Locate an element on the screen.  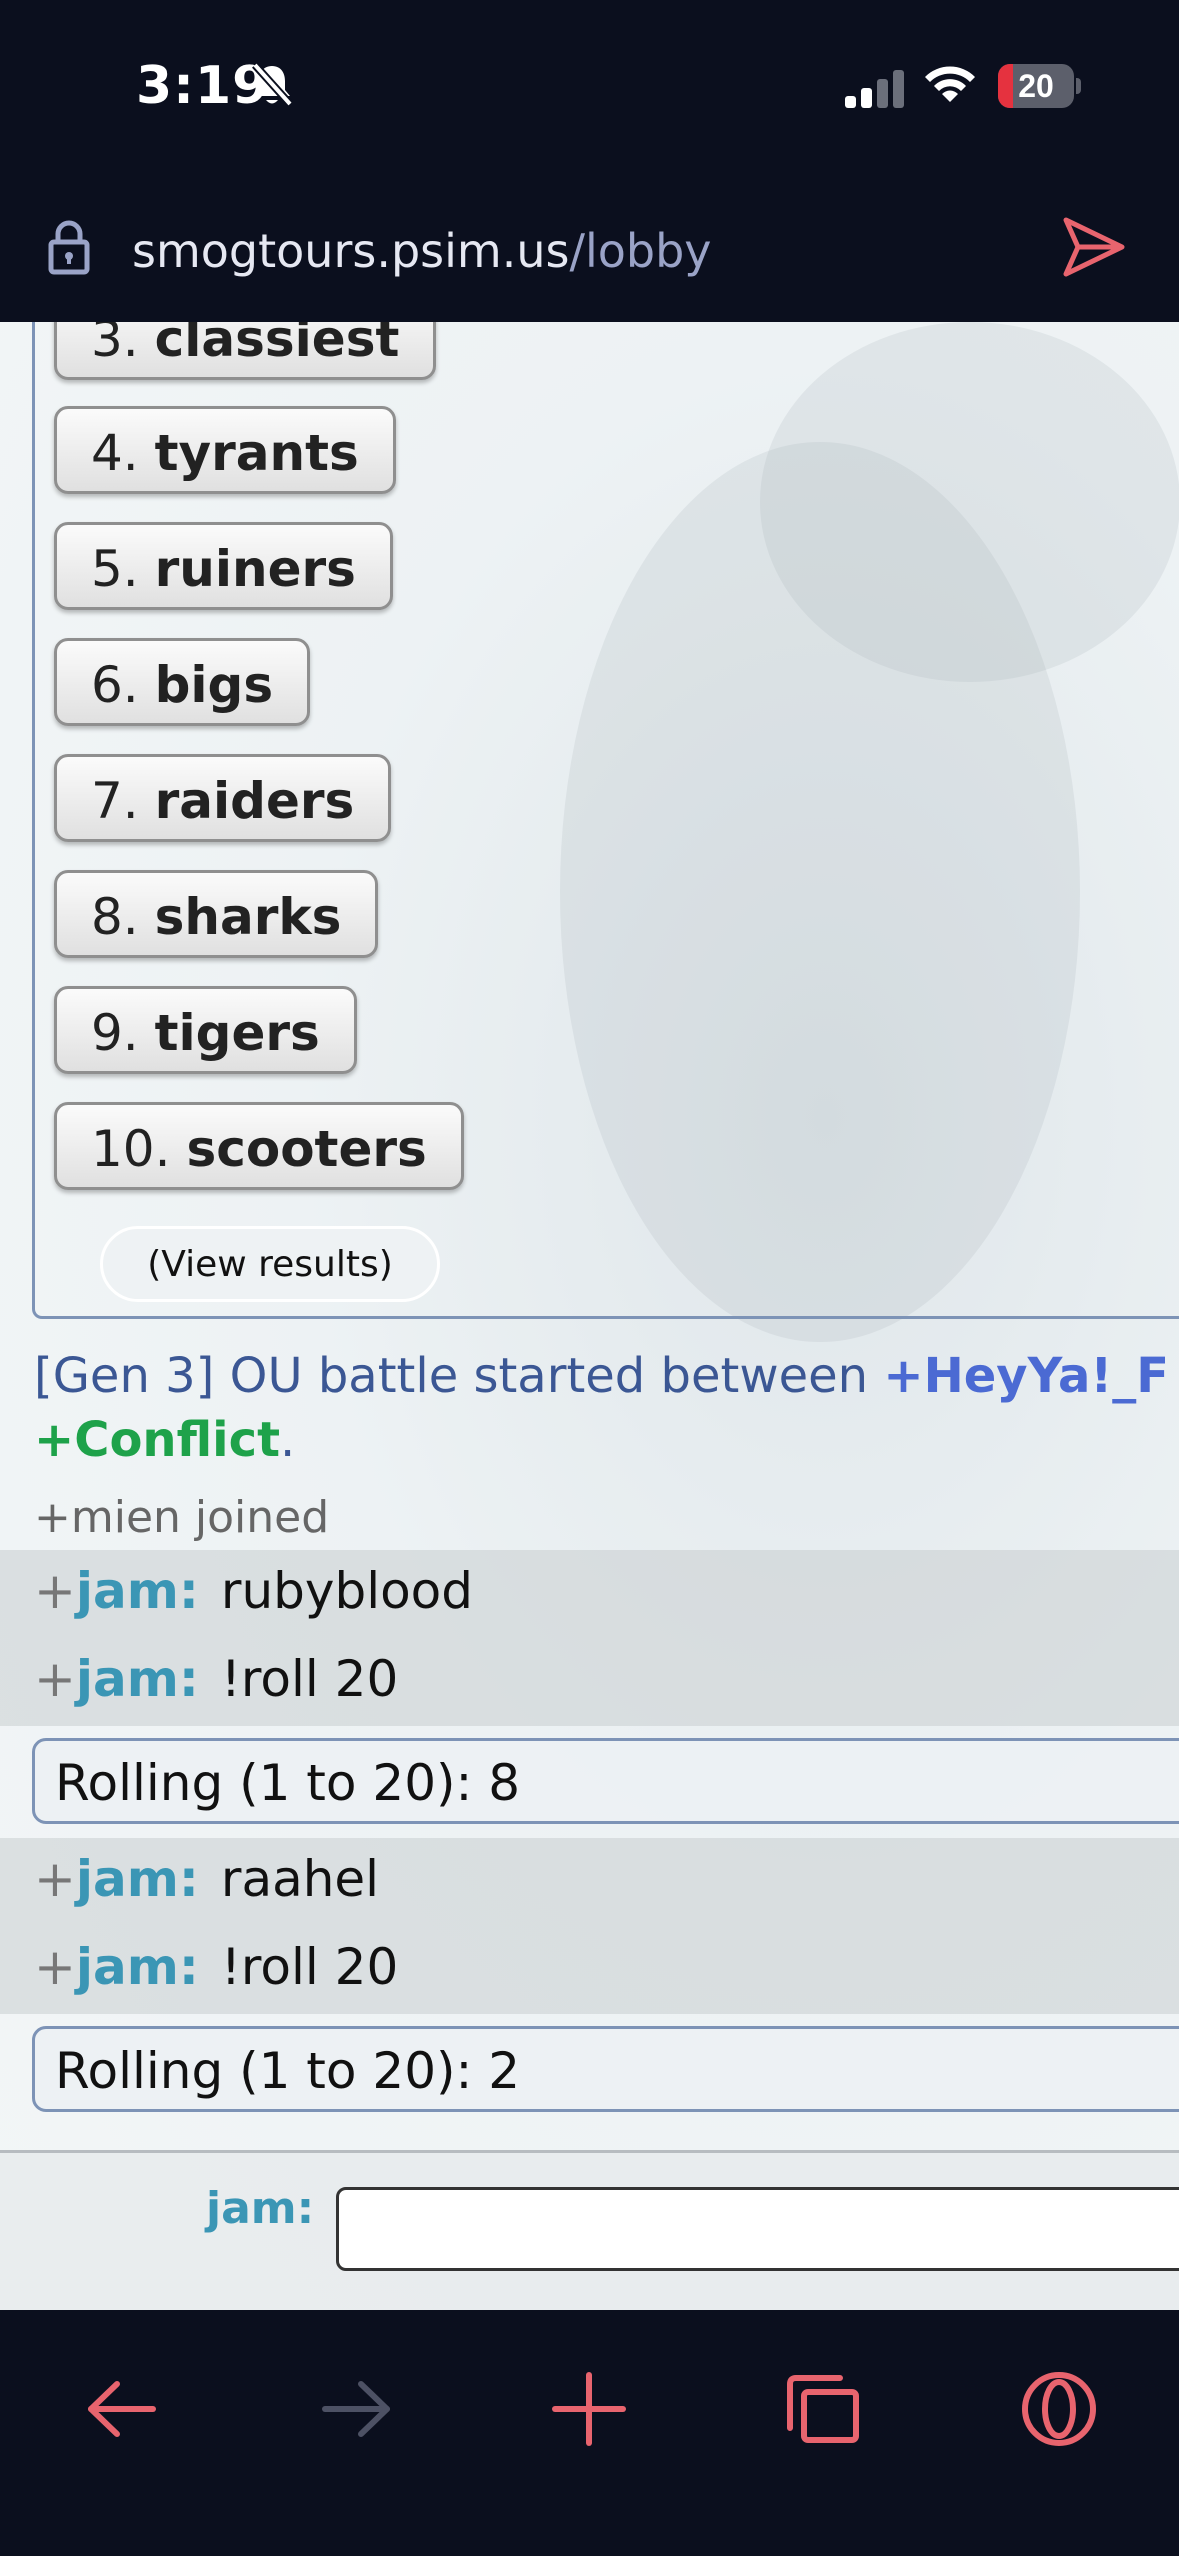
chat-input-label: jam: is located at coordinates (260, 2208).